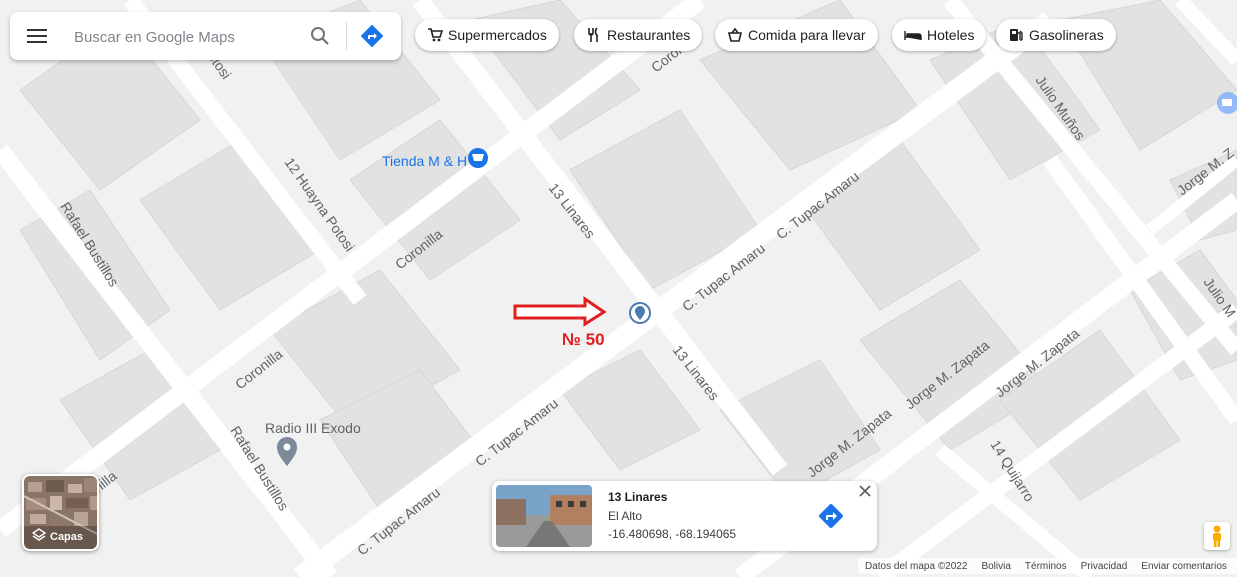 Image resolution: width=1237 pixels, height=577 pixels. Describe the element at coordinates (649, 35) in the screenshot. I see `chip-label: Restaurantes` at that location.